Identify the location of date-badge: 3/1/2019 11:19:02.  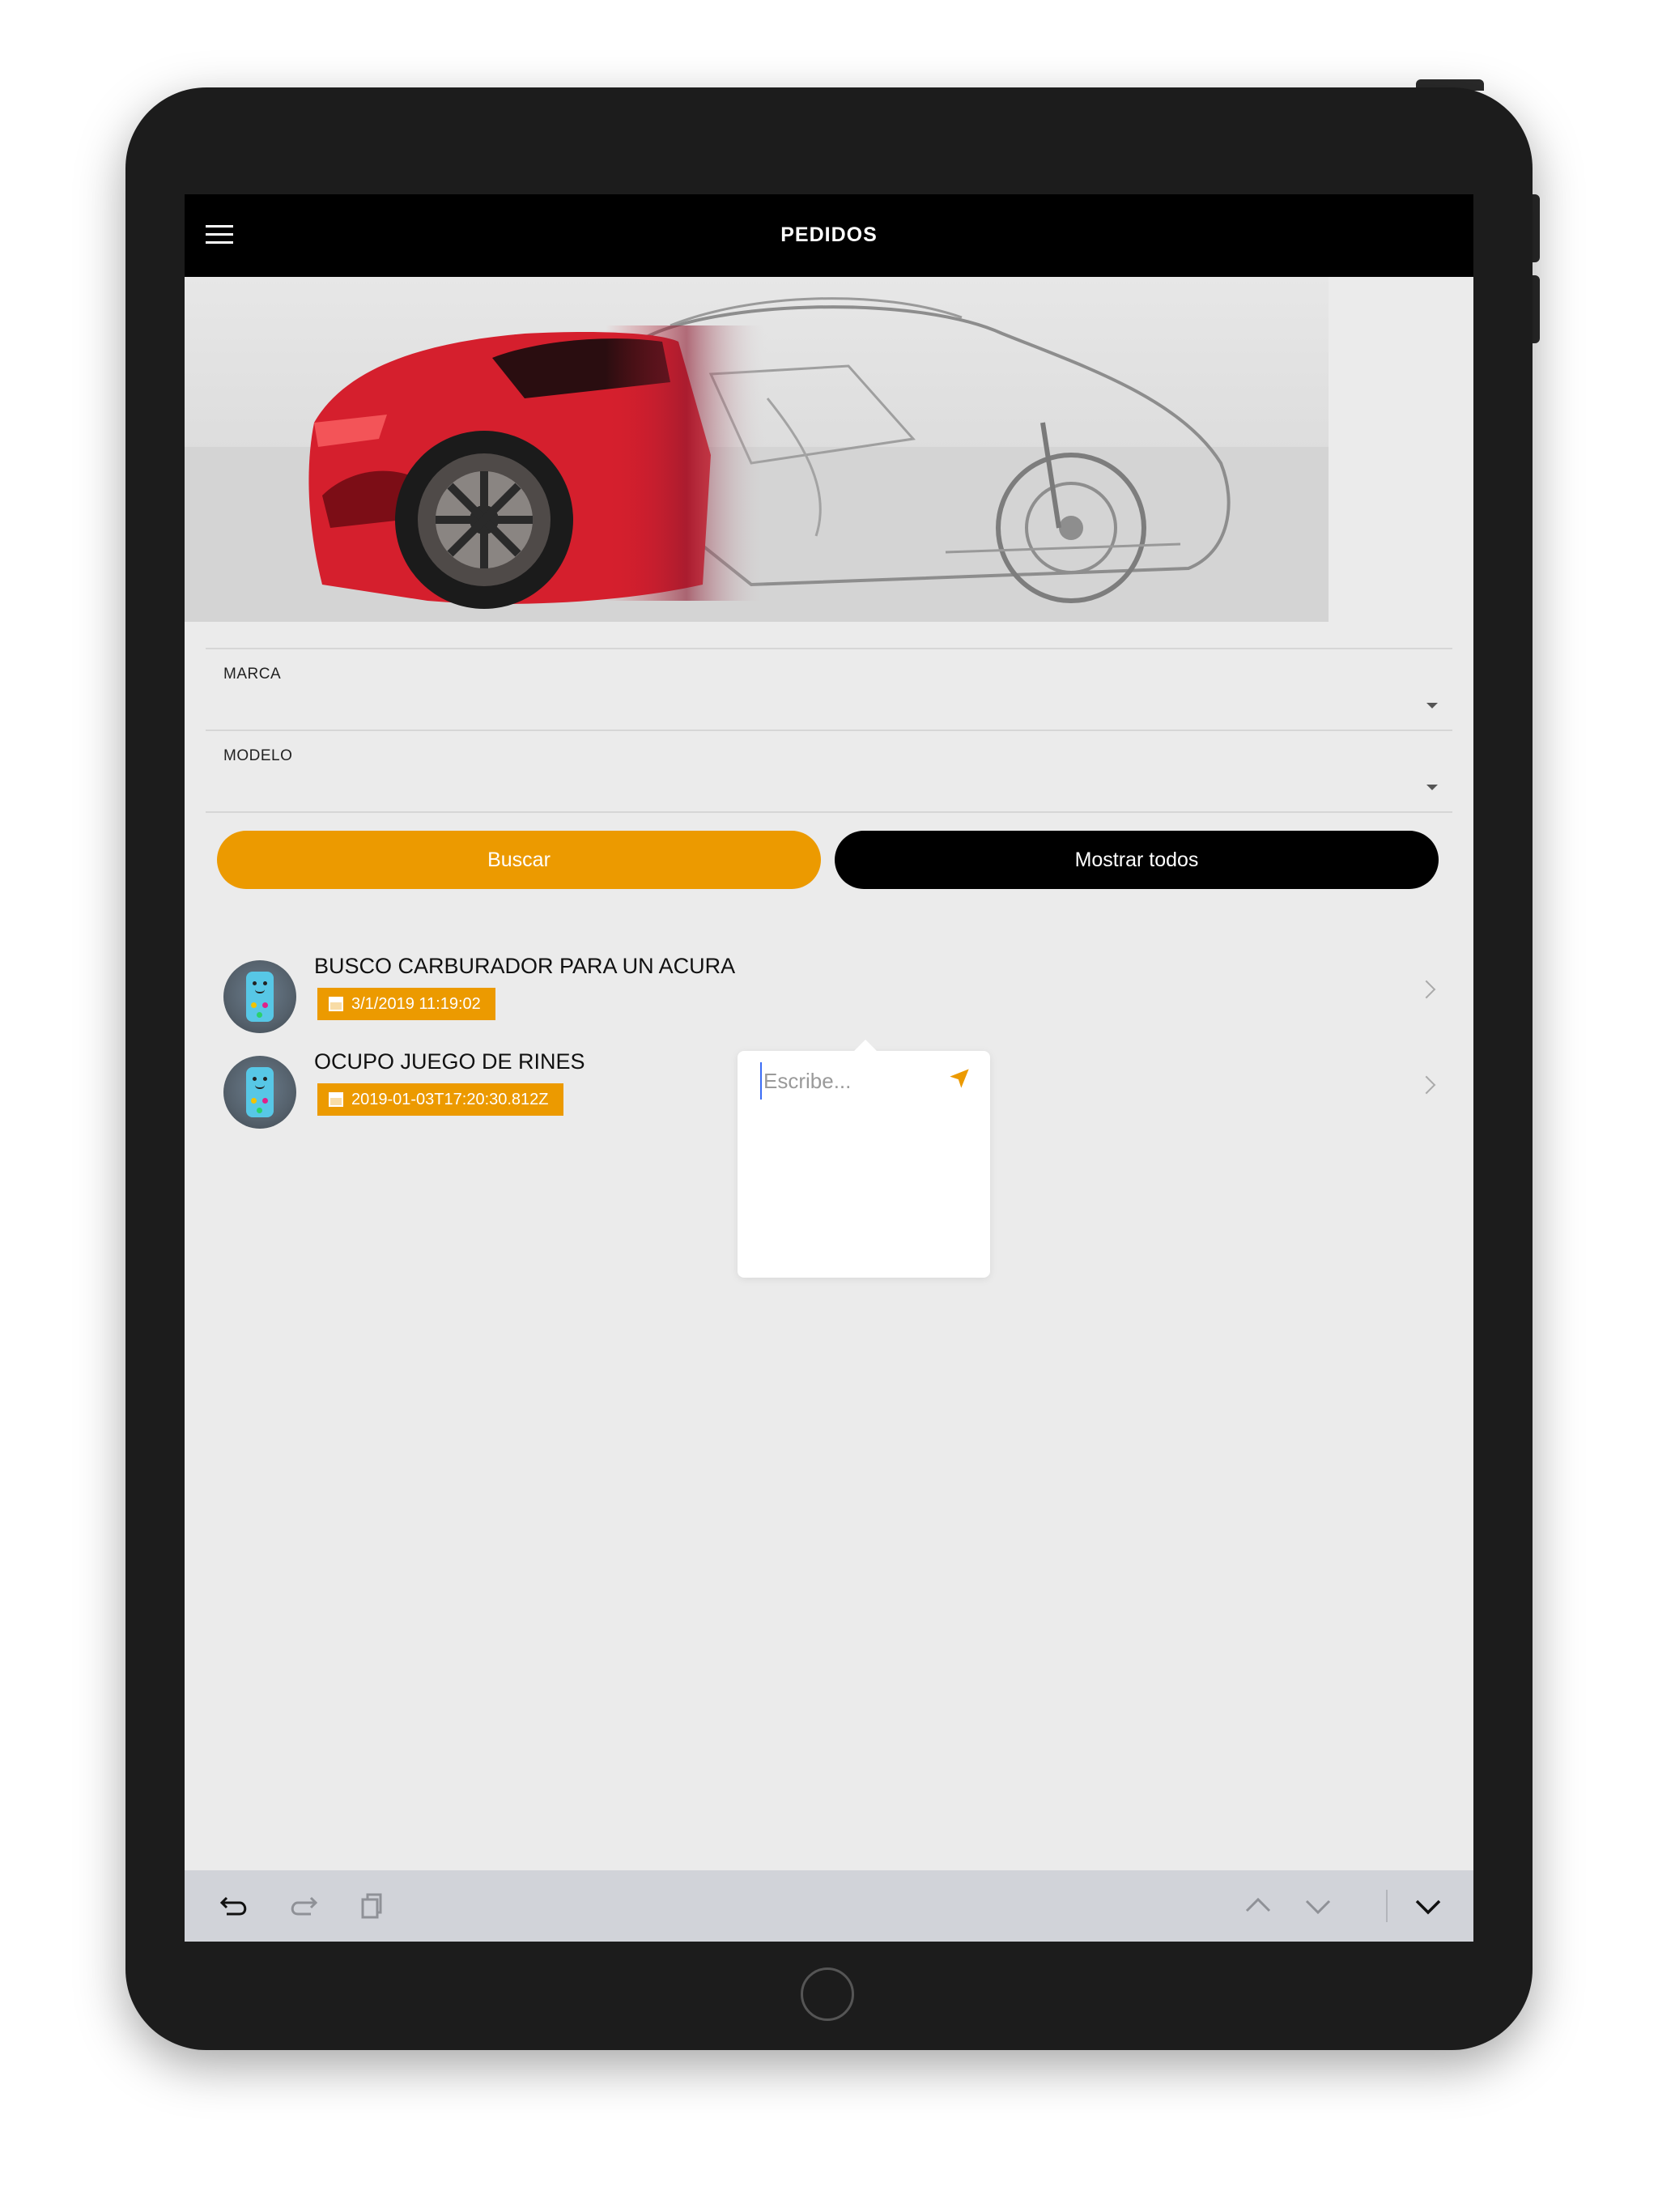
(406, 1004).